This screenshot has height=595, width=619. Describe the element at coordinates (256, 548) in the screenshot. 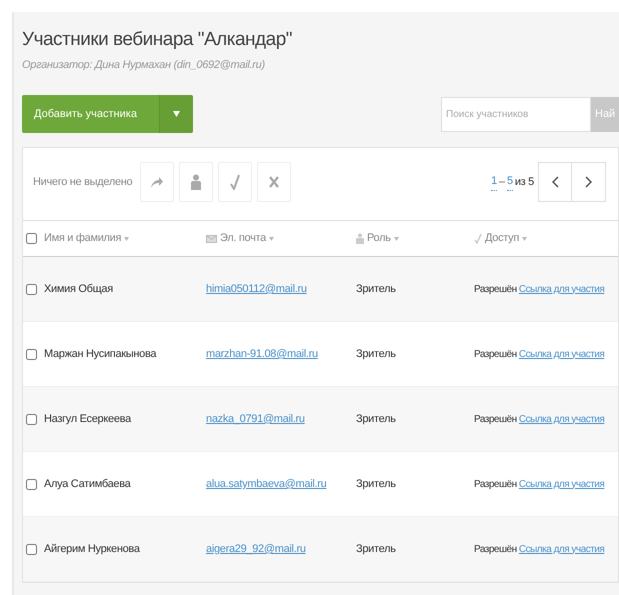

I see `email-link: aigera29_92@mail.ru` at that location.